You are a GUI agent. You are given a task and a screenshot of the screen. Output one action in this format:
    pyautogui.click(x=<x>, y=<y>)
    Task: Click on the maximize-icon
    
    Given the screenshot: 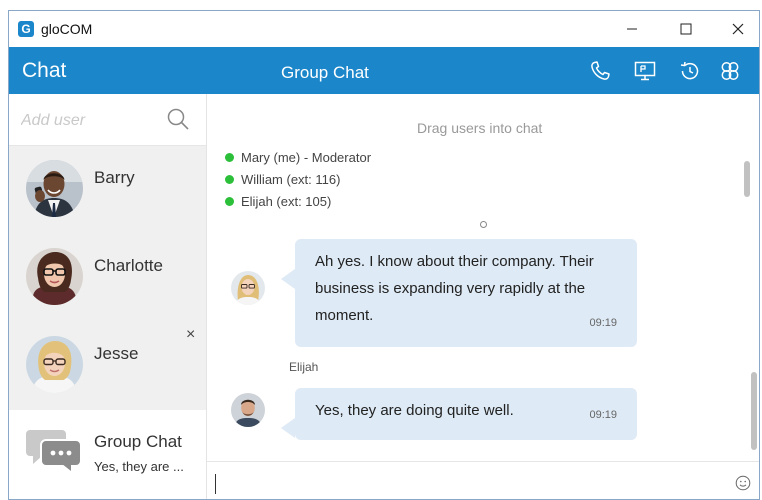 What is the action you would take?
    pyautogui.click(x=686, y=29)
    